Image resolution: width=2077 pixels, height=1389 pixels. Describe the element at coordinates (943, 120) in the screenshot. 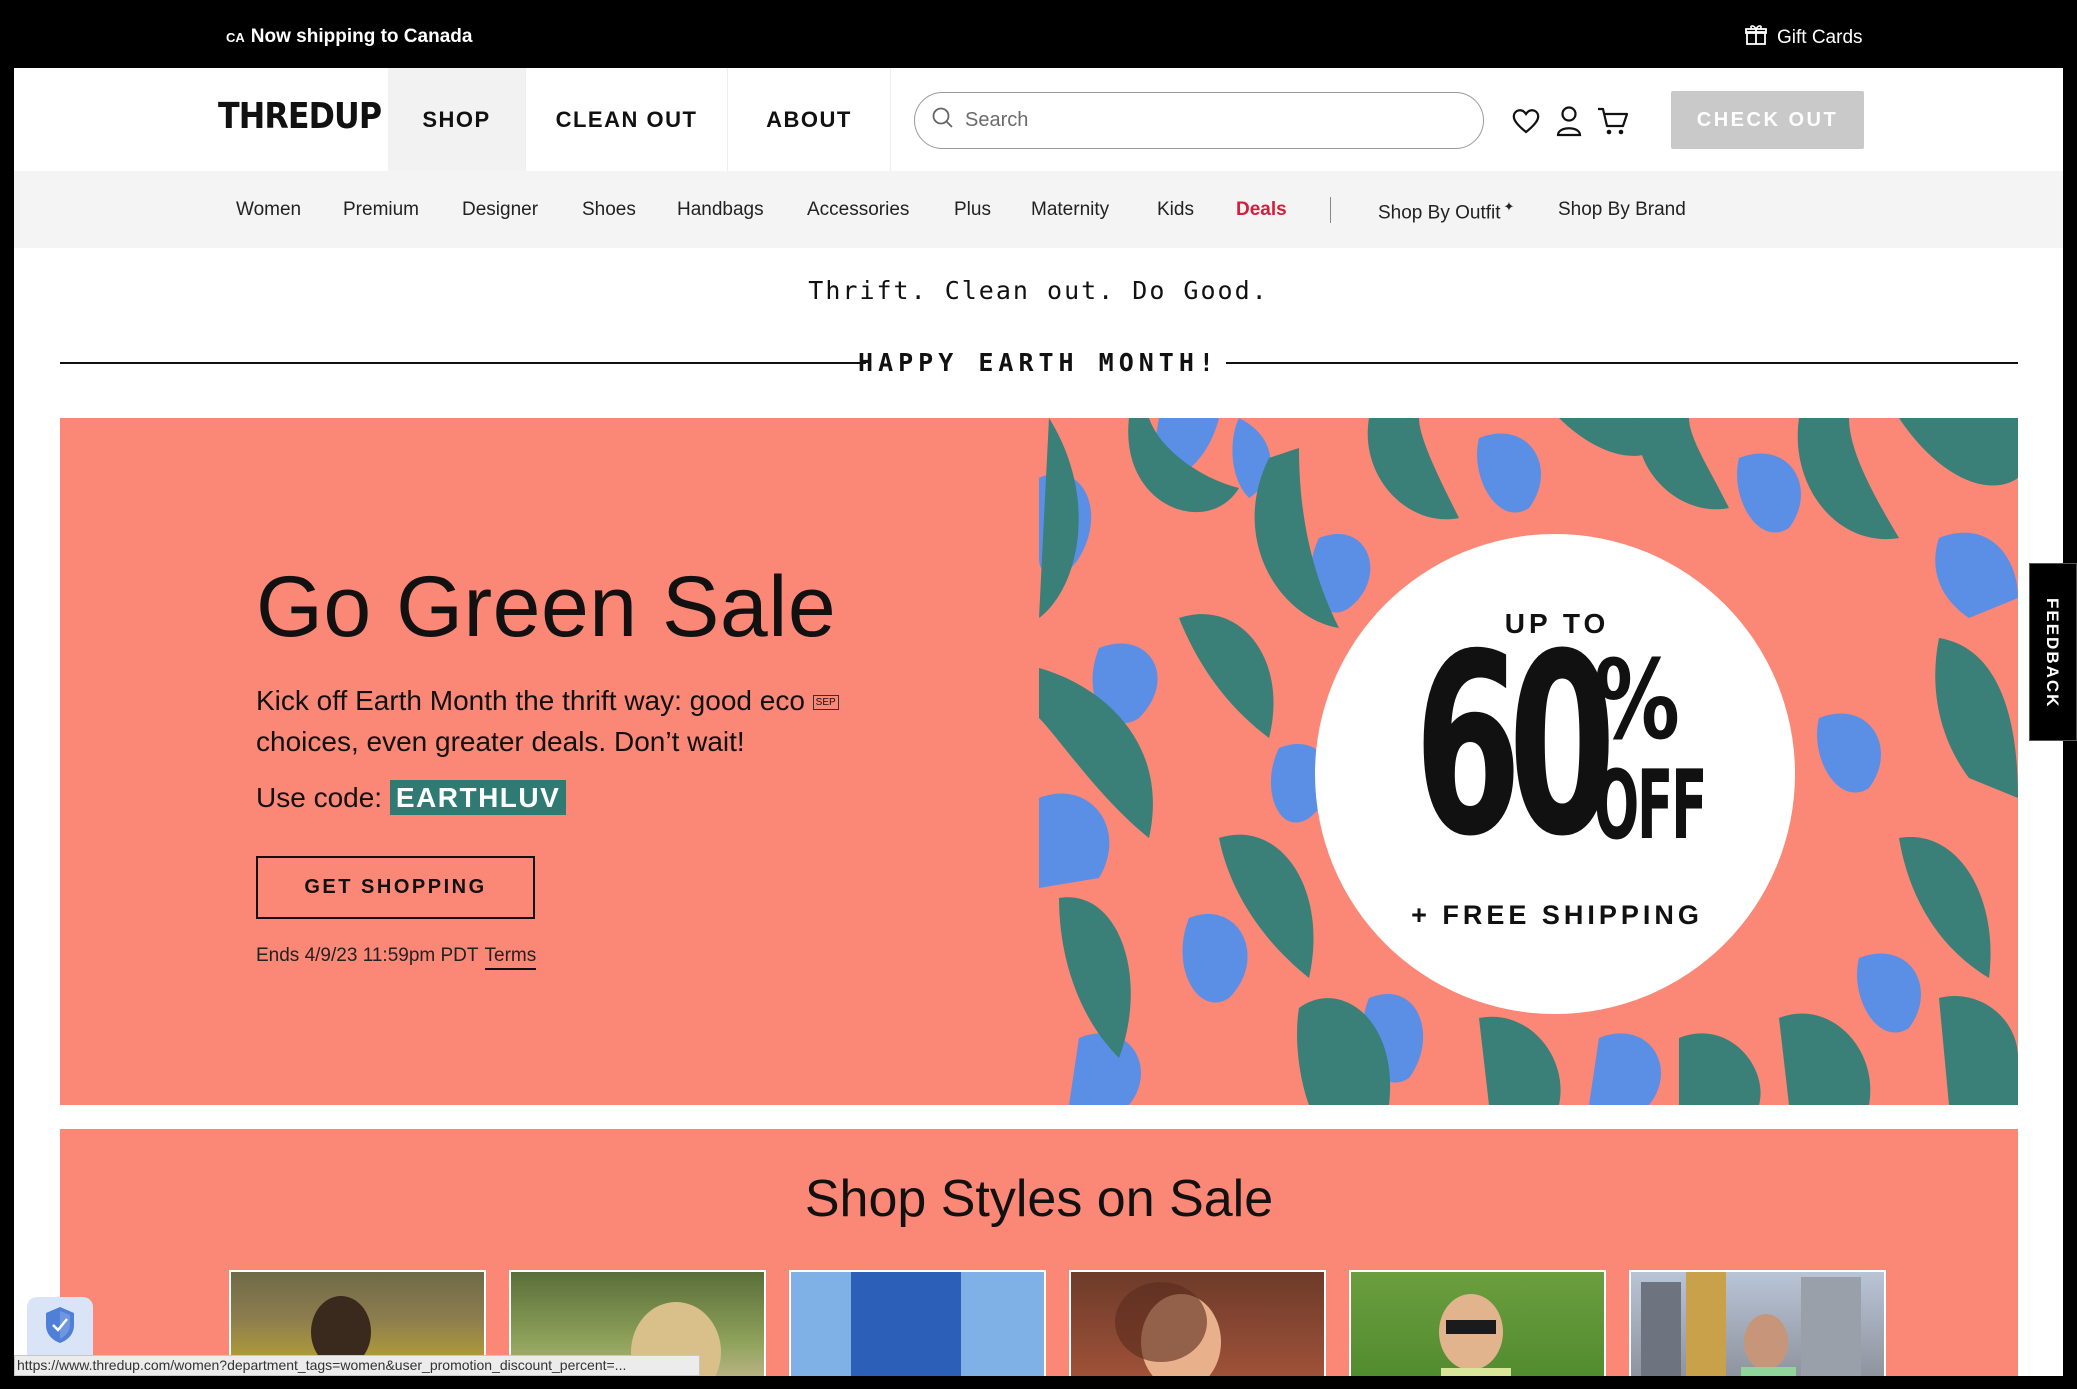

I see `search-icon` at that location.